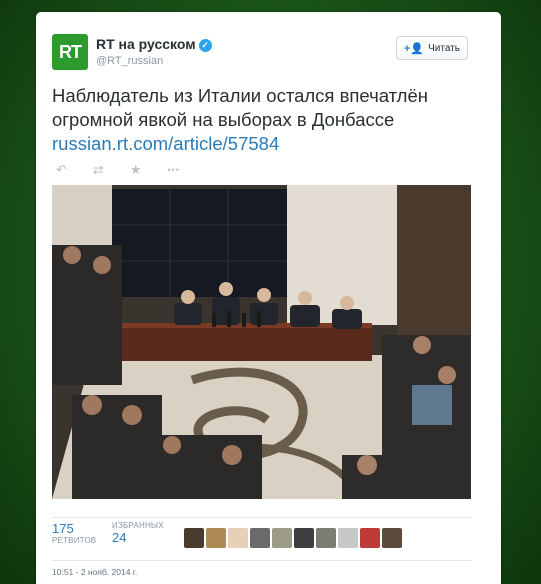 The width and height of the screenshot is (541, 584). What do you see at coordinates (205, 45) in the screenshot?
I see `verified-badge-icon: ✓` at bounding box center [205, 45].